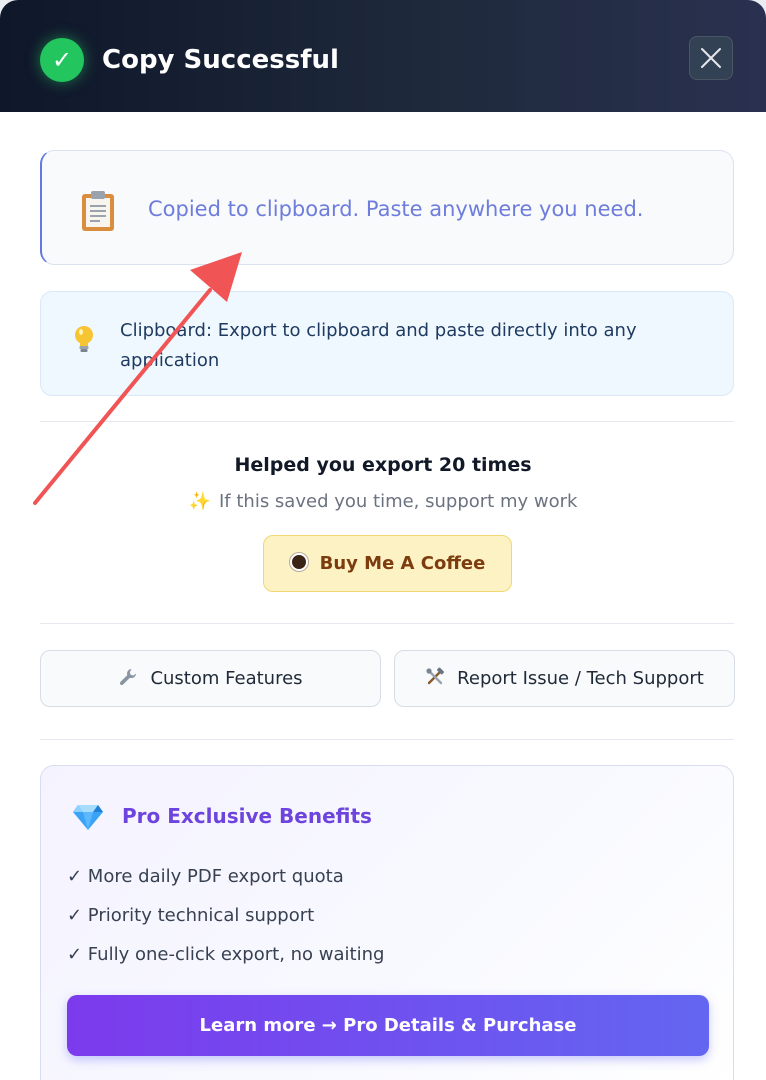 This screenshot has height=1080, width=766. I want to click on clipboard-icon, so click(98, 211).